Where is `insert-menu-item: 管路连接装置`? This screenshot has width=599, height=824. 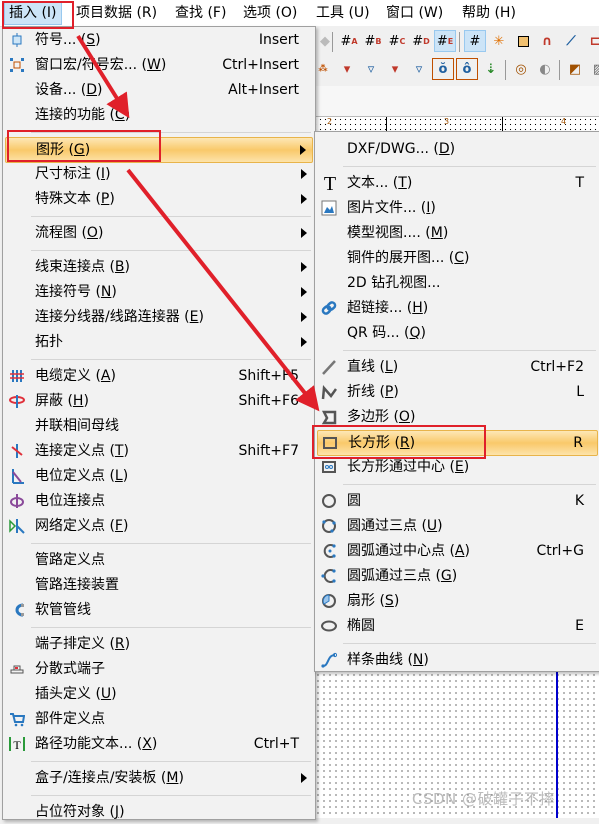
insert-menu-item: 管路连接装置 is located at coordinates (159, 585).